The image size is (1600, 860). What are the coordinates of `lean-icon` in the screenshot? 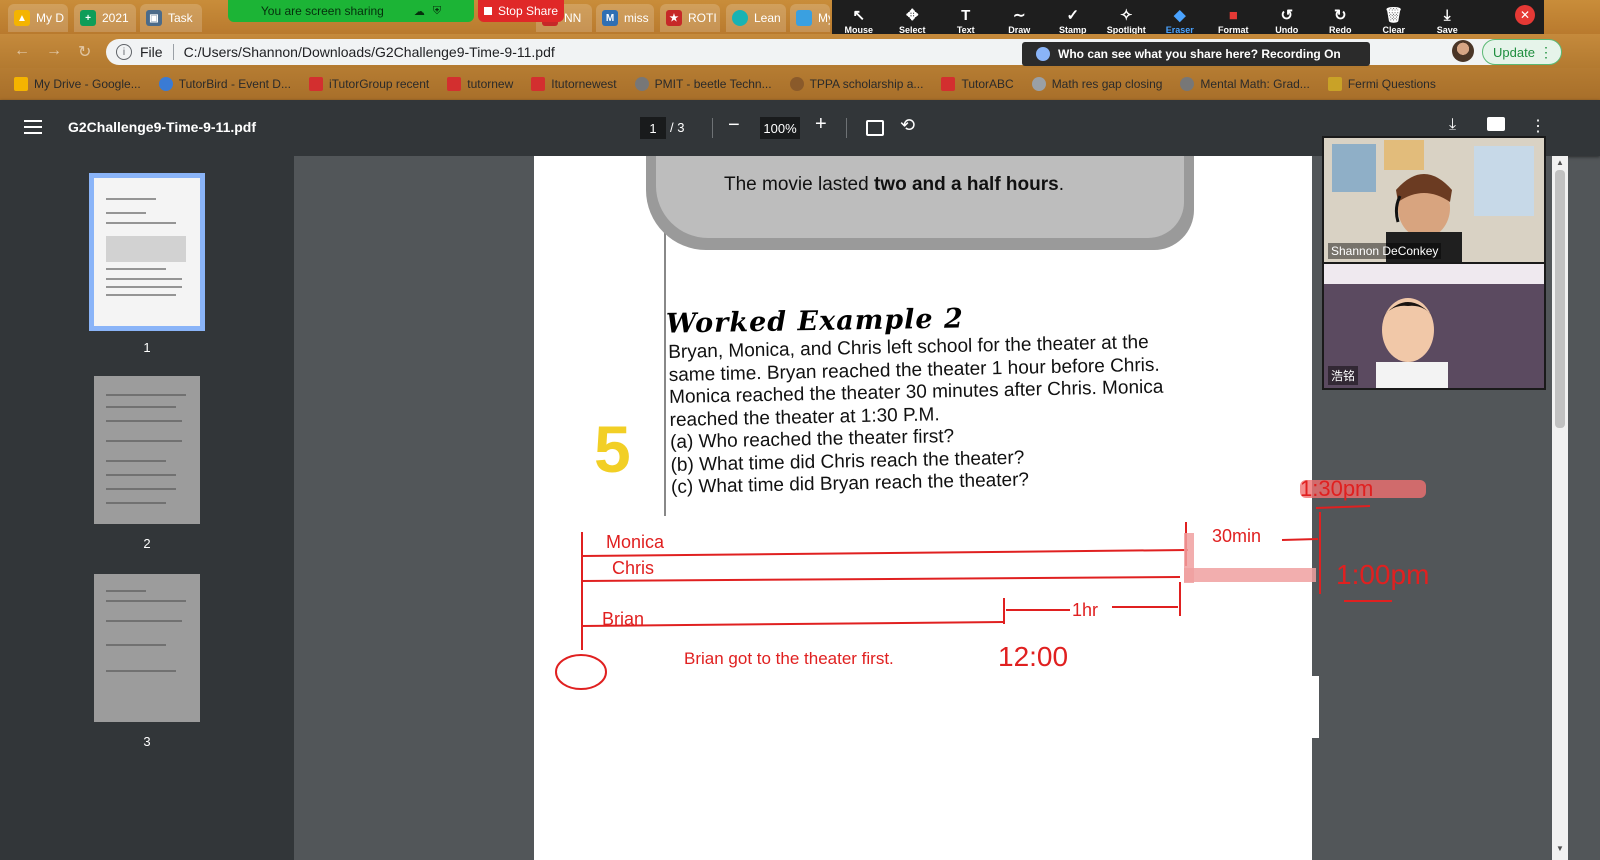 It's located at (740, 18).